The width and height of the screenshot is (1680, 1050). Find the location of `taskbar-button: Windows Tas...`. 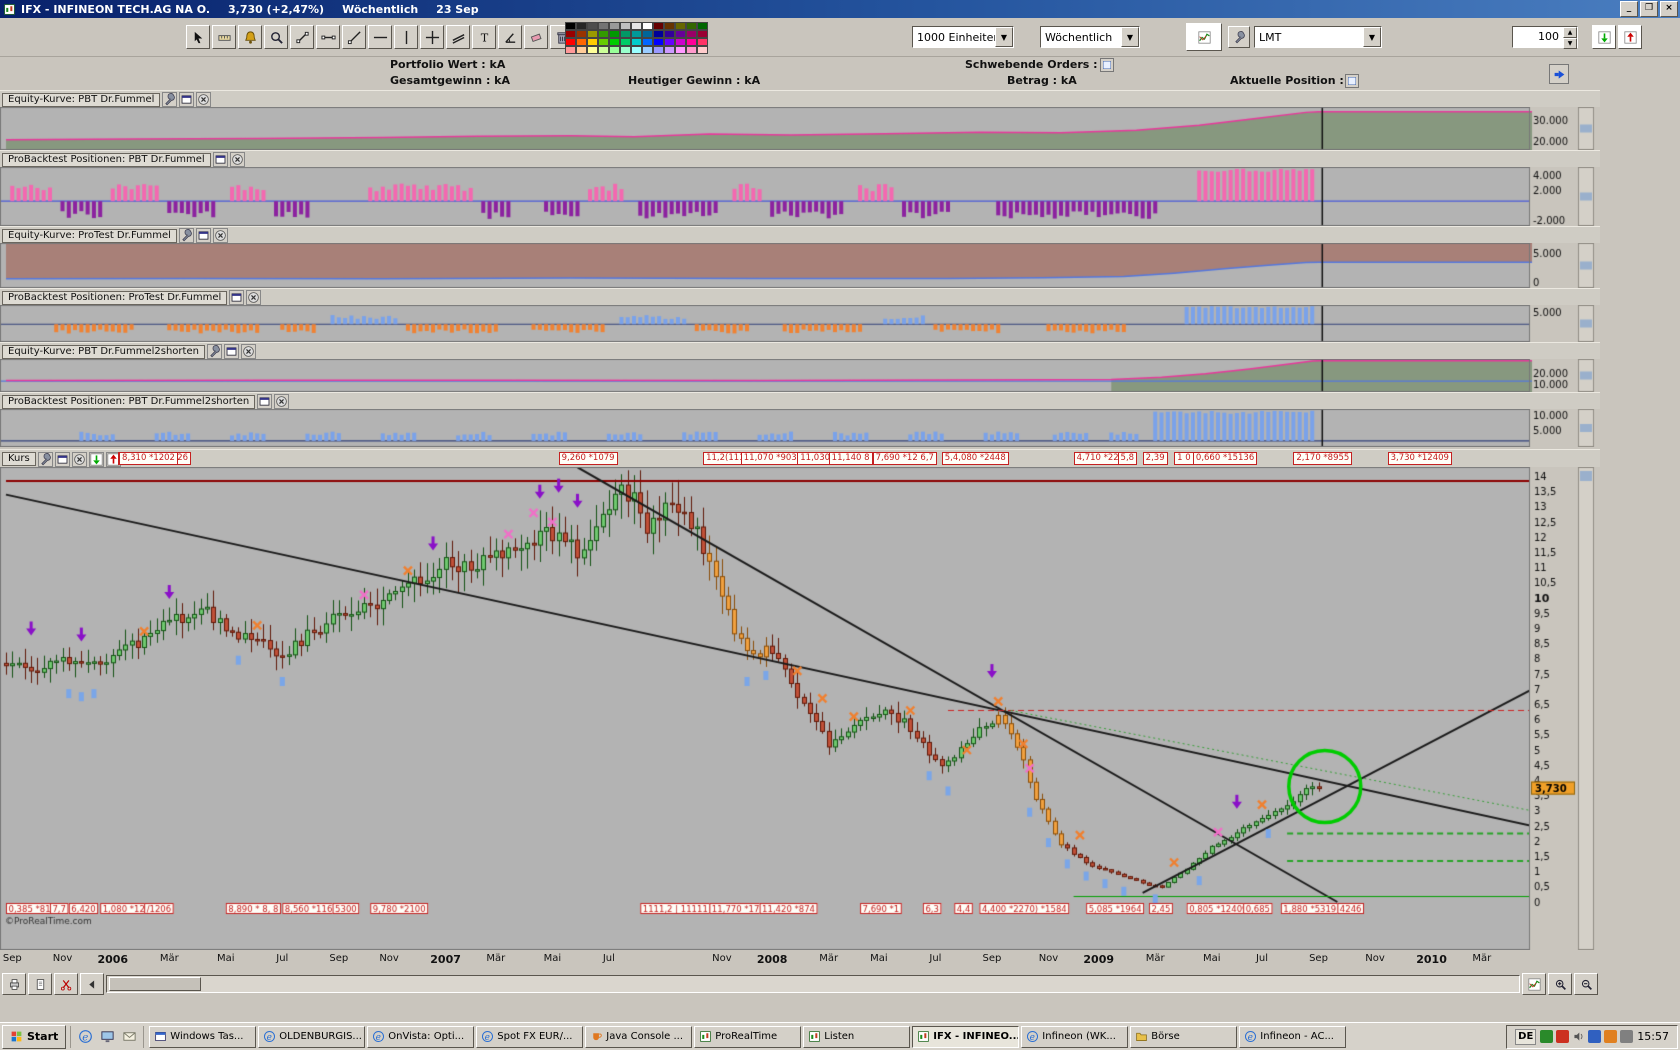

taskbar-button: Windows Tas... is located at coordinates (203, 1036).